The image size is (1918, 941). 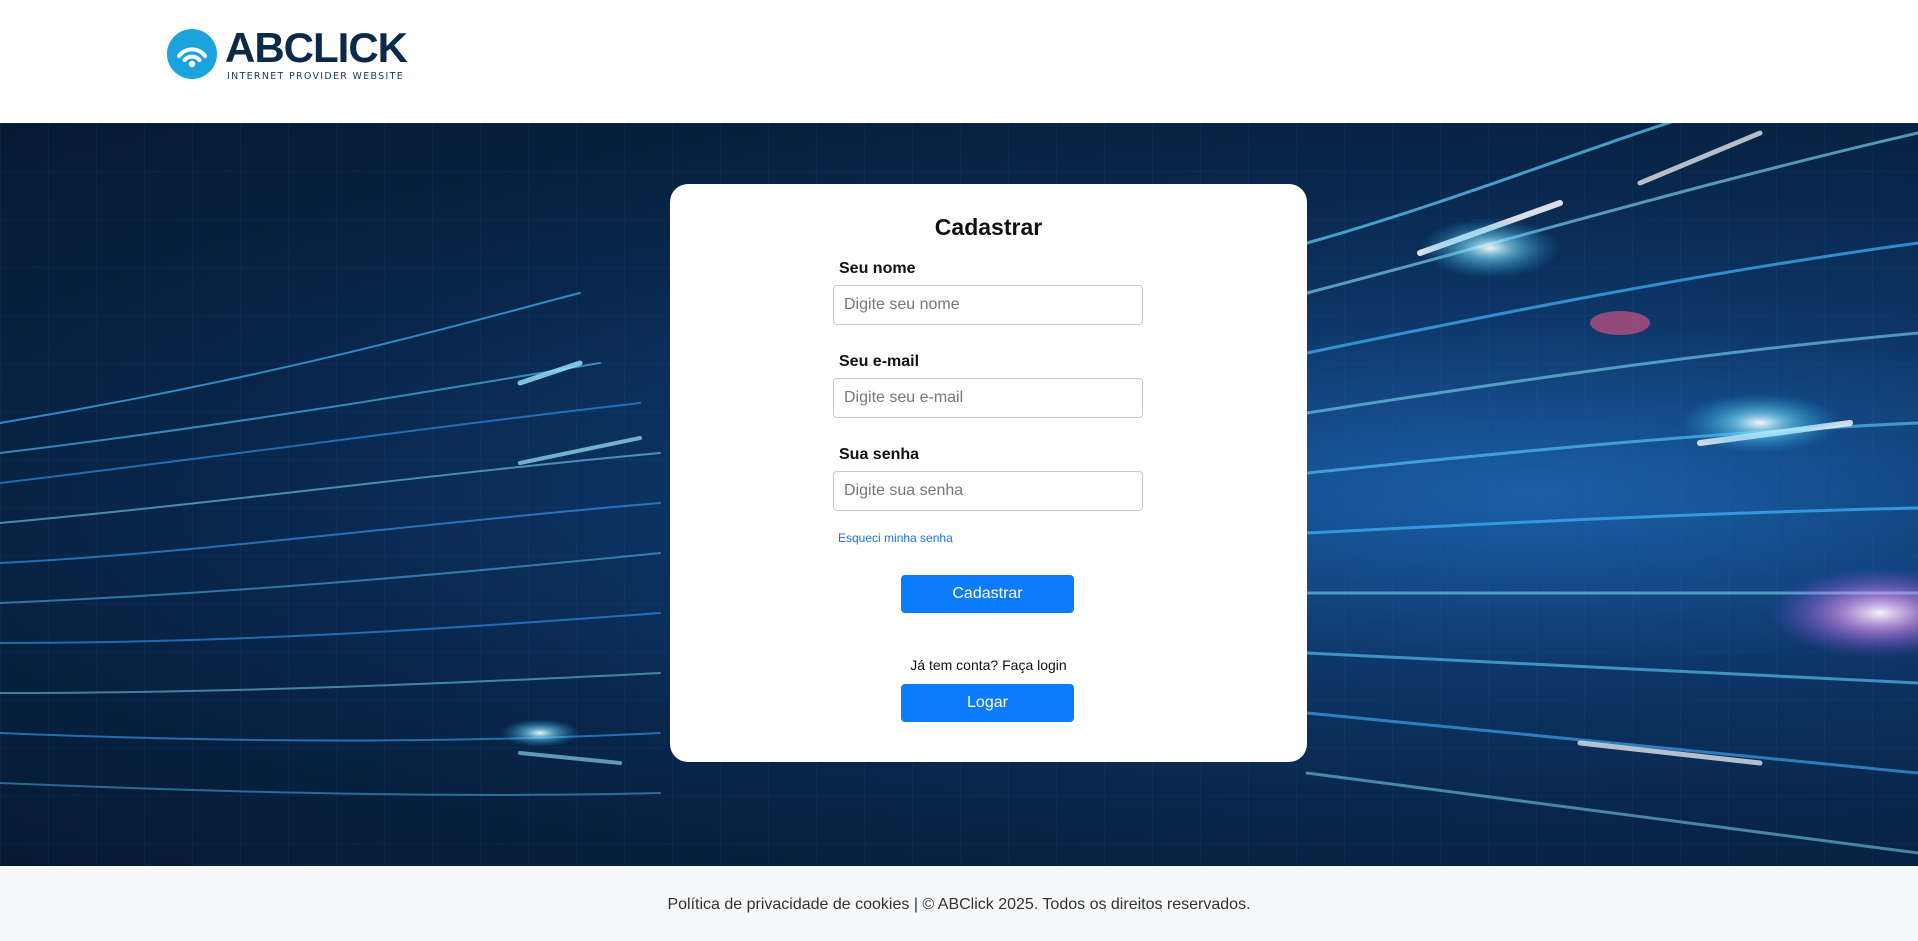 I want to click on brand-wordmark: ABCLICK INTERNET PROVIDER WEBSITE, so click(x=316, y=52).